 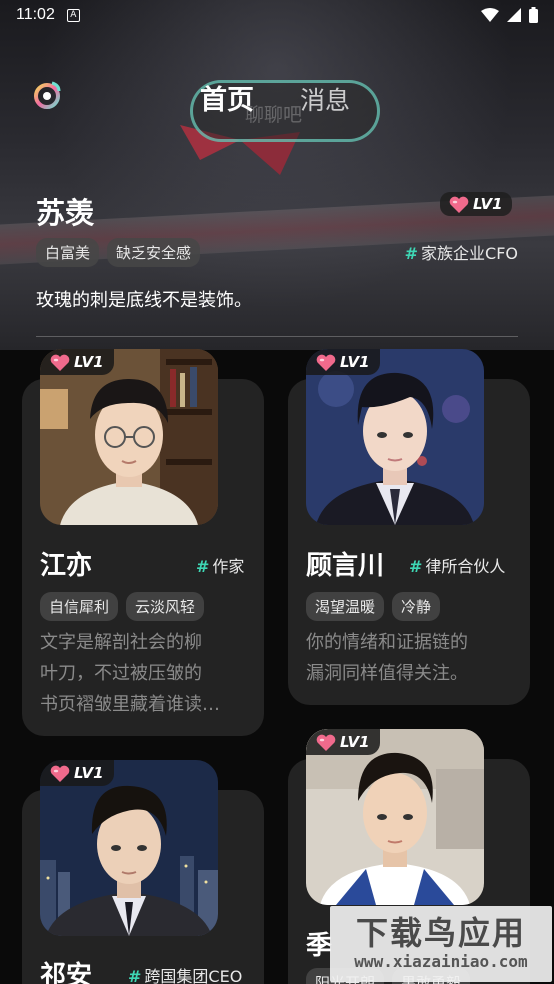 What do you see at coordinates (488, 204) in the screenshot?
I see `hero-level-text: LV1` at bounding box center [488, 204].